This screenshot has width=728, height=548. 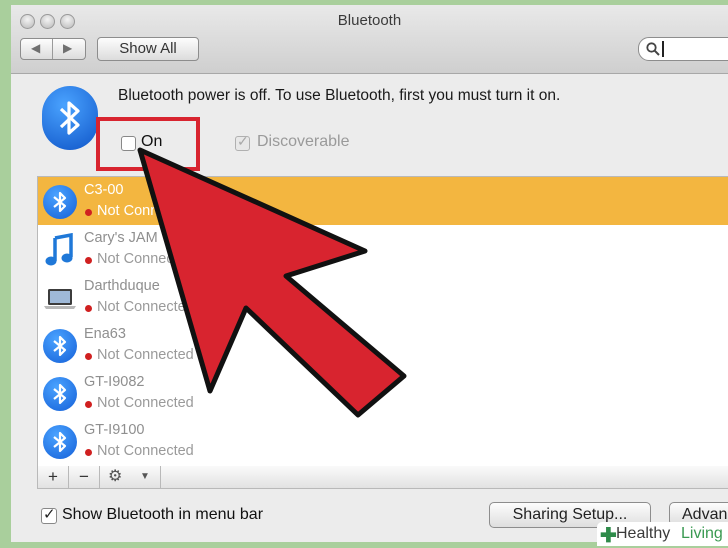 What do you see at coordinates (608, 536) in the screenshot?
I see `plus-logo-icon: ✚` at bounding box center [608, 536].